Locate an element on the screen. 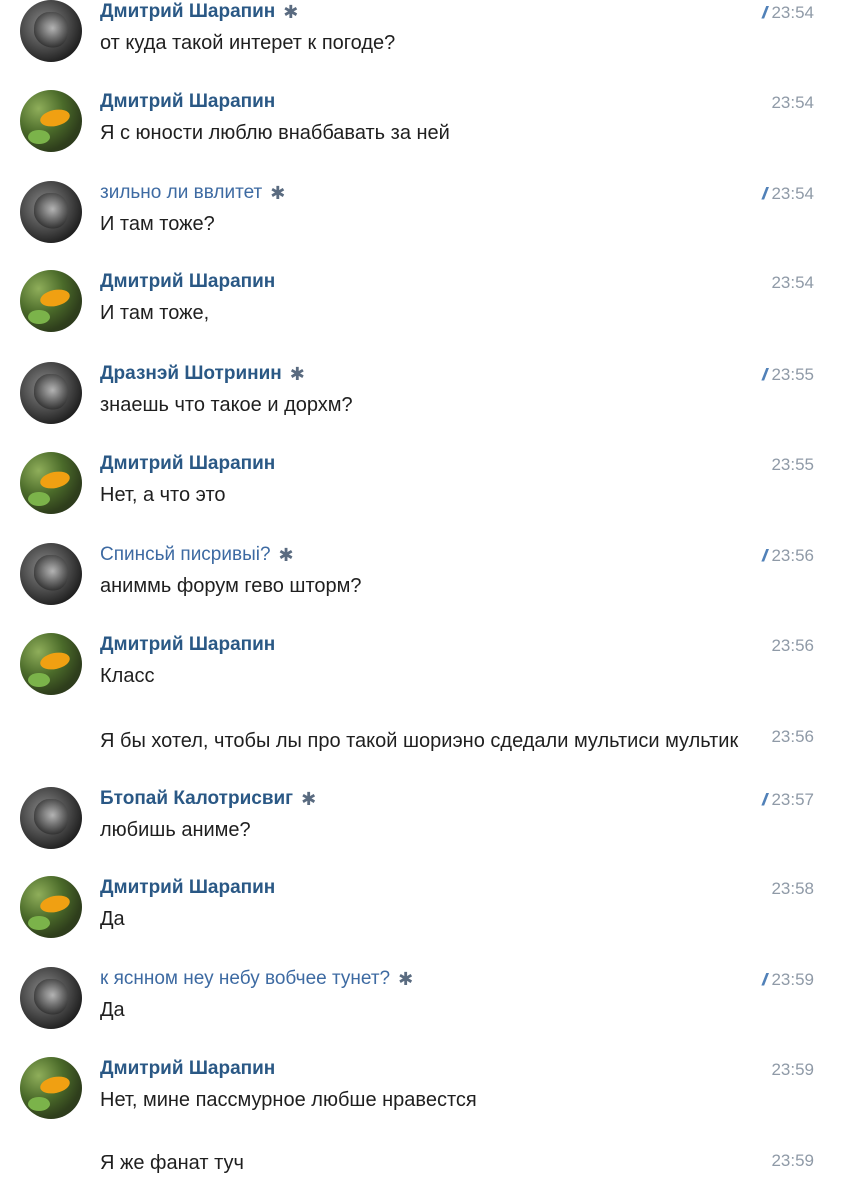  message-text: И там тоже, is located at coordinates (155, 313).